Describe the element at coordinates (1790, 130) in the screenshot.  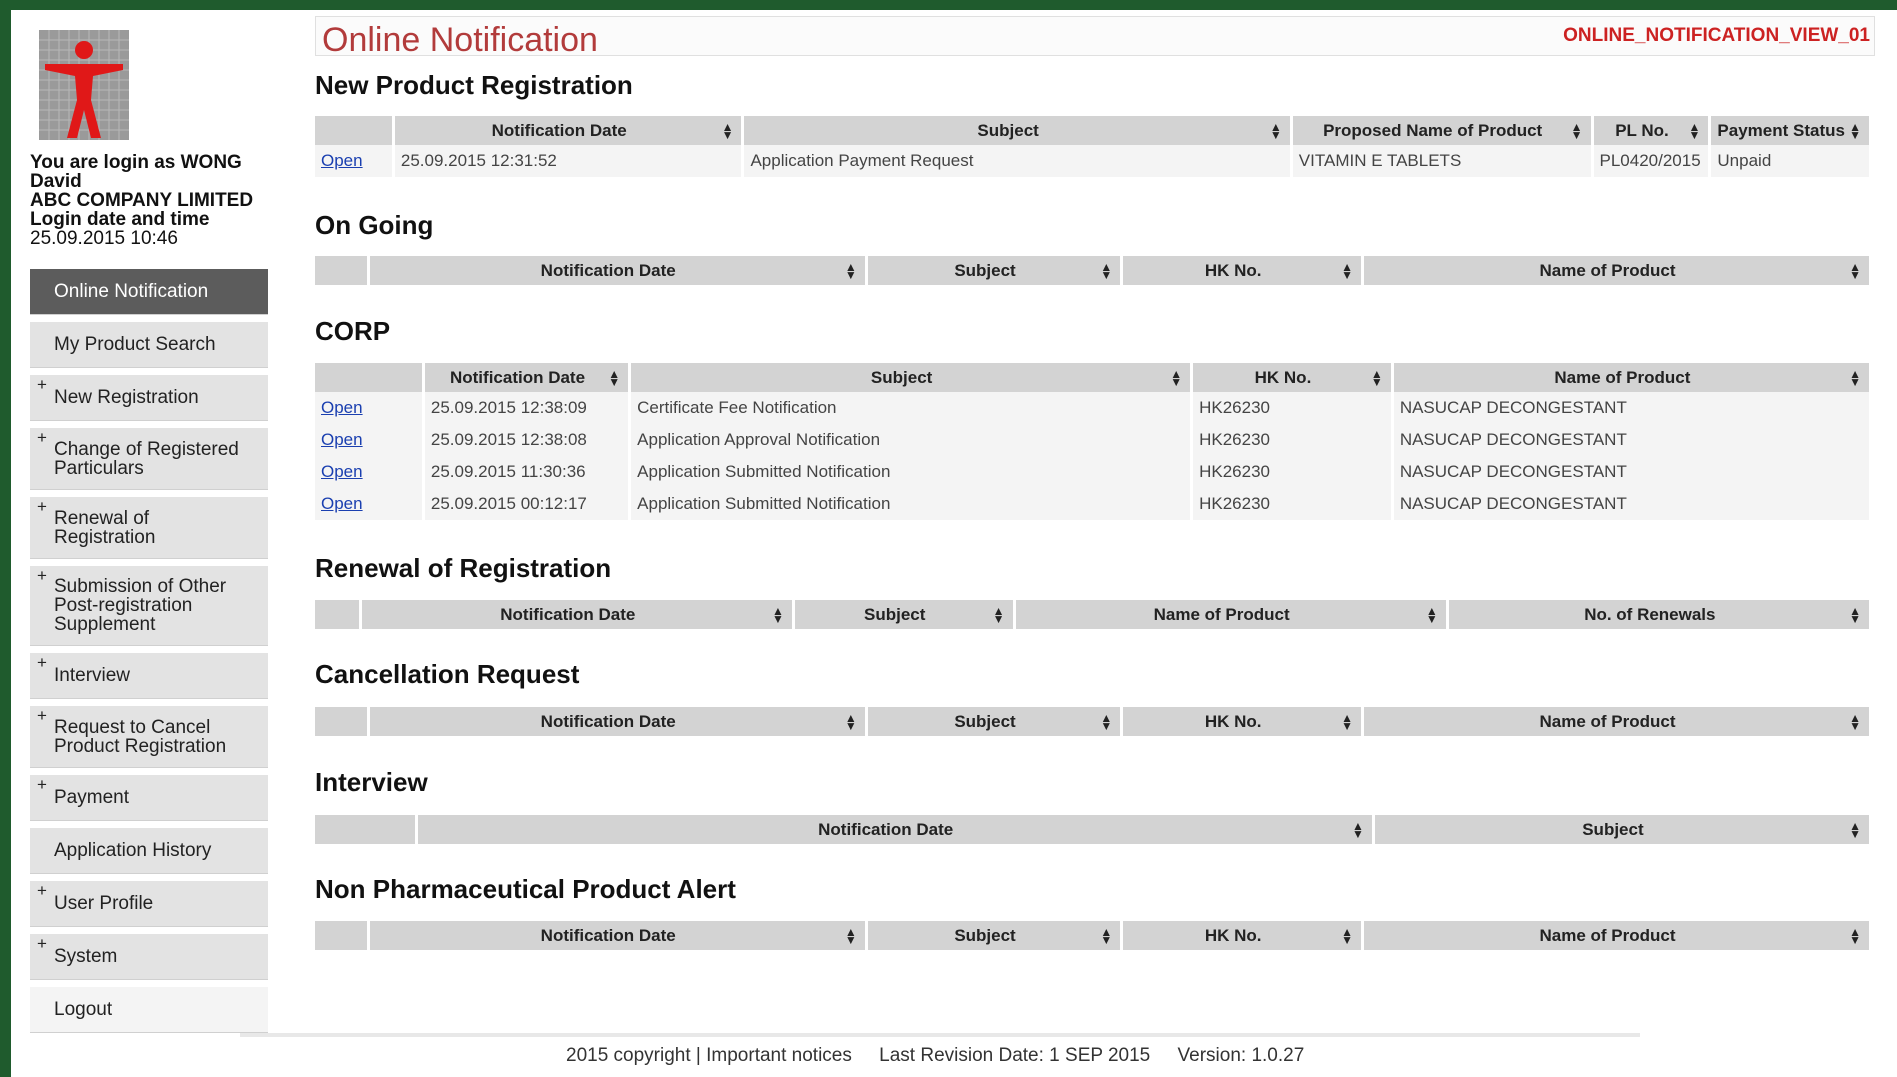
I see `column-header-payment-status: Payment Status ▲ ▼` at that location.